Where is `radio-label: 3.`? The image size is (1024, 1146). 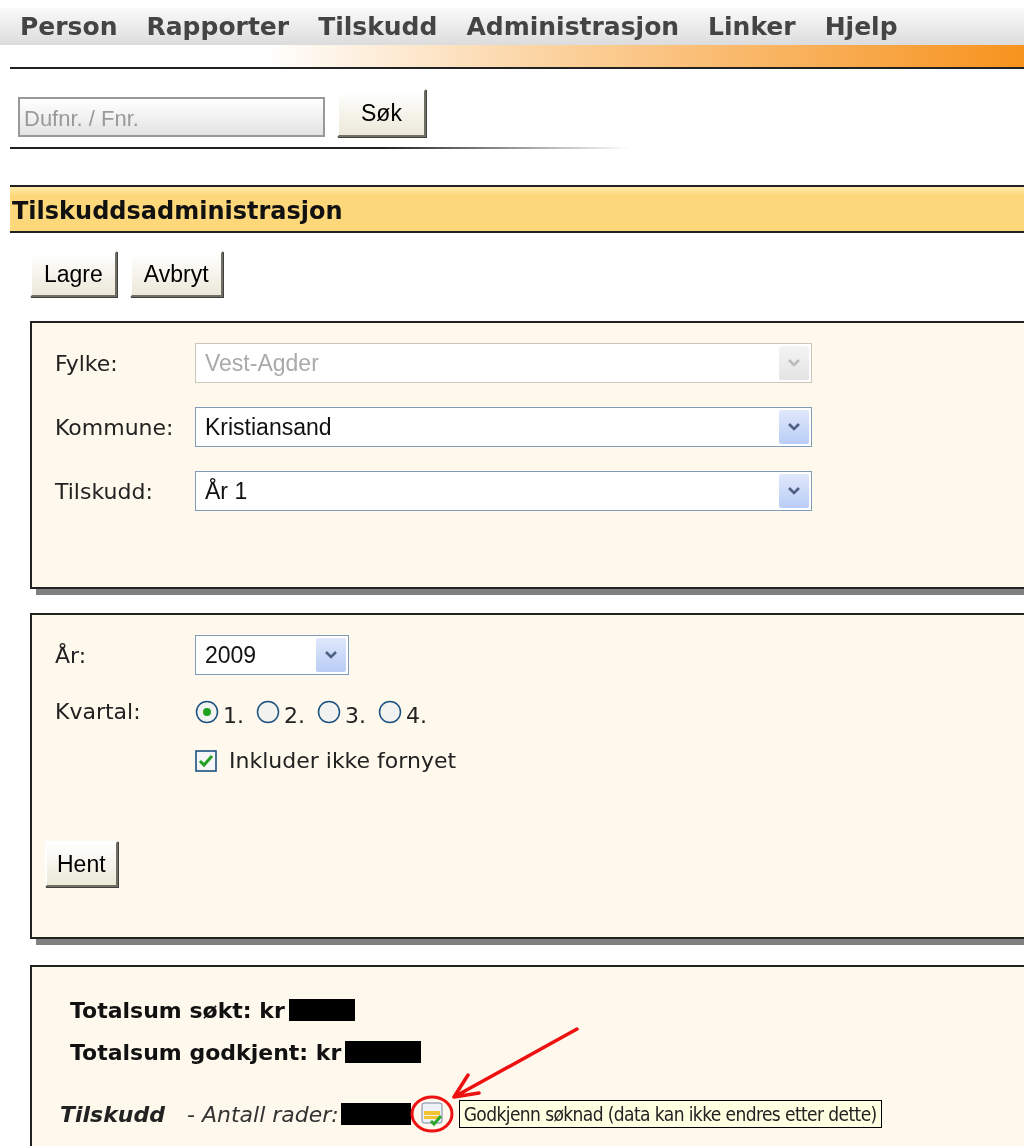
radio-label: 3. is located at coordinates (355, 715).